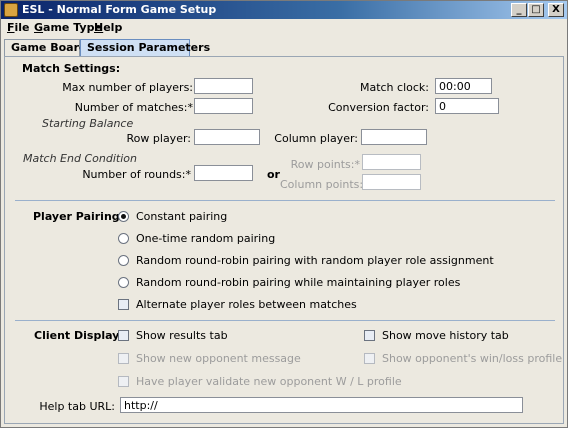 The height and width of the screenshot is (428, 568). Describe the element at coordinates (463, 86) in the screenshot. I see `match-clock-input` at that location.